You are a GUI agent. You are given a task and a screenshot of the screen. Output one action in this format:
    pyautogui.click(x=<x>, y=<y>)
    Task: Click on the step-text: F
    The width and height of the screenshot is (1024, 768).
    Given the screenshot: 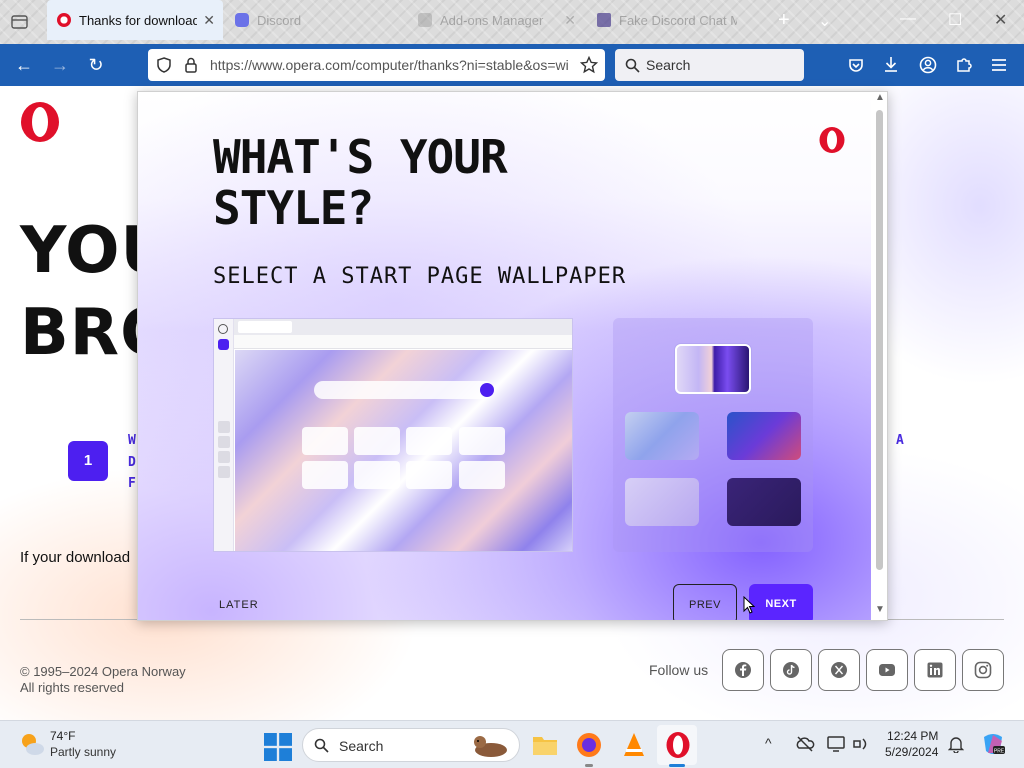 What is the action you would take?
    pyautogui.click(x=132, y=483)
    